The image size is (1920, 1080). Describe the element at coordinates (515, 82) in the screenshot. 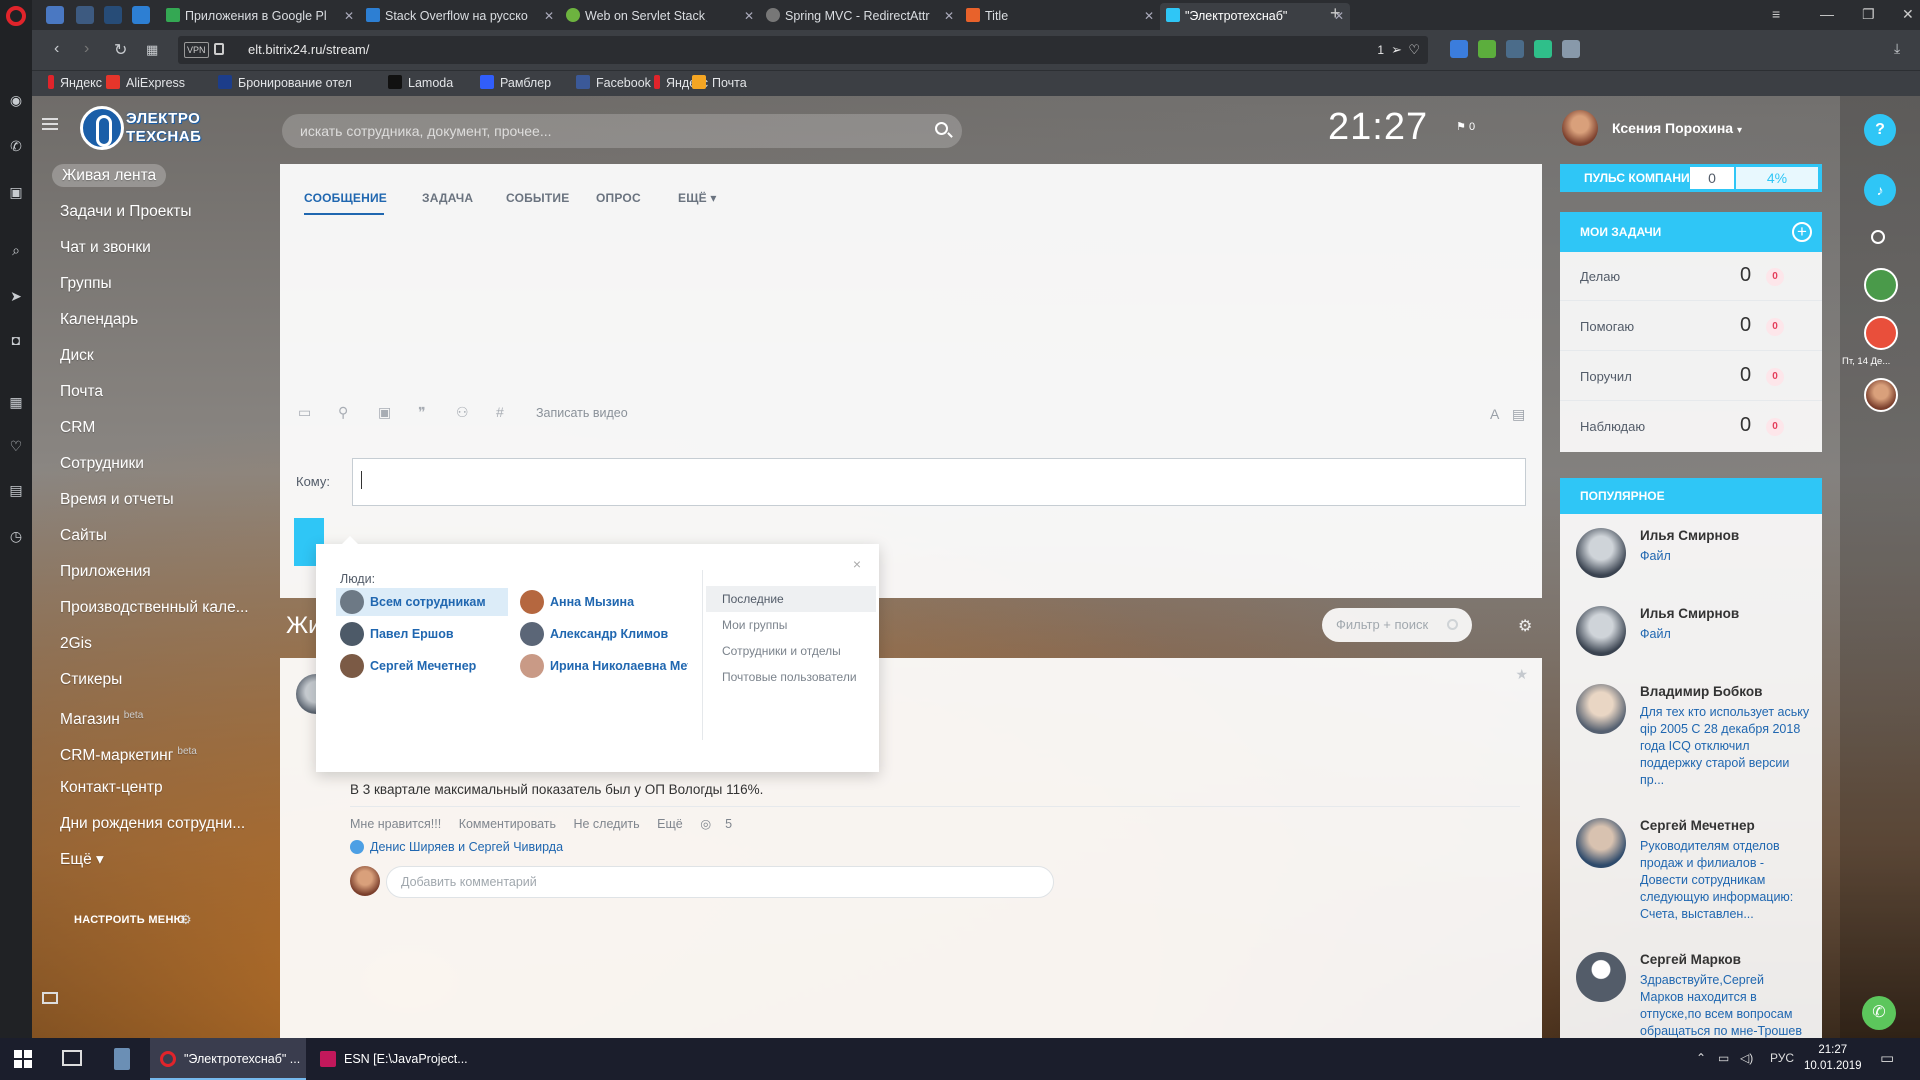

I see `bookmark-rambler: Рамблер` at that location.